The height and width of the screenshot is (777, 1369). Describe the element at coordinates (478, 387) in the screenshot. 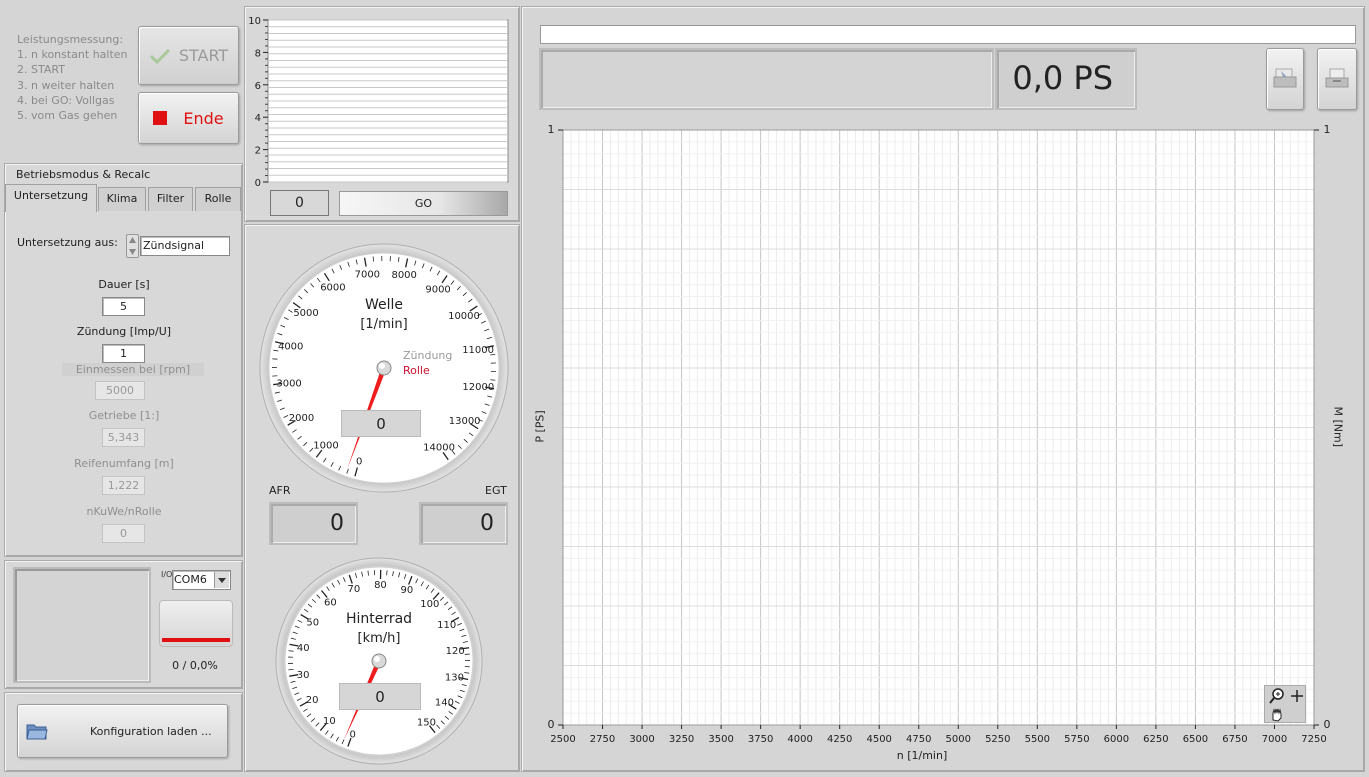

I see `gauge-tick-label: 12000` at that location.